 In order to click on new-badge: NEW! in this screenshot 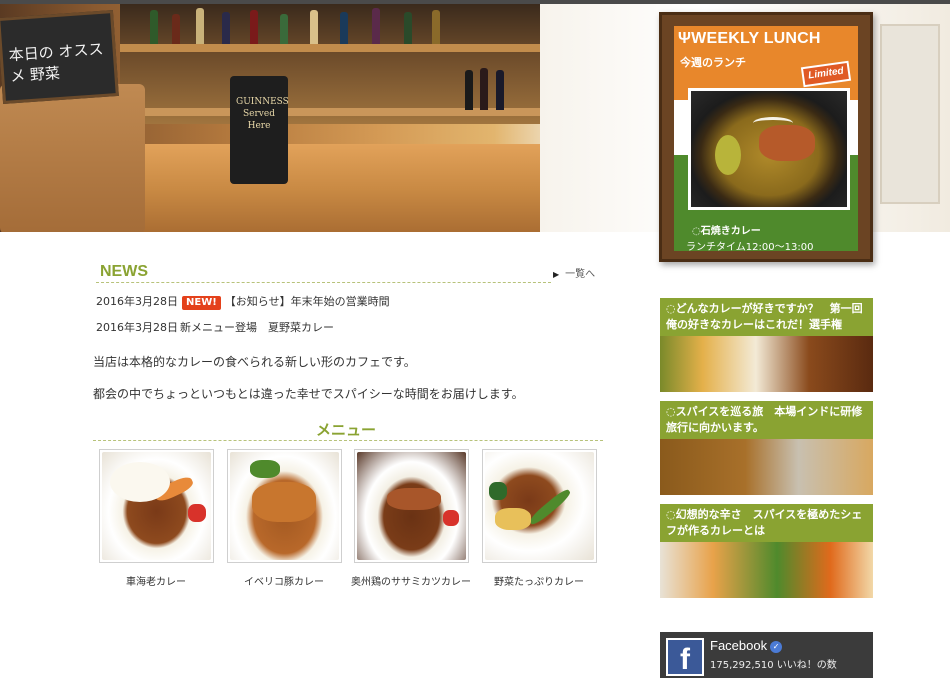, I will do `click(201, 303)`.